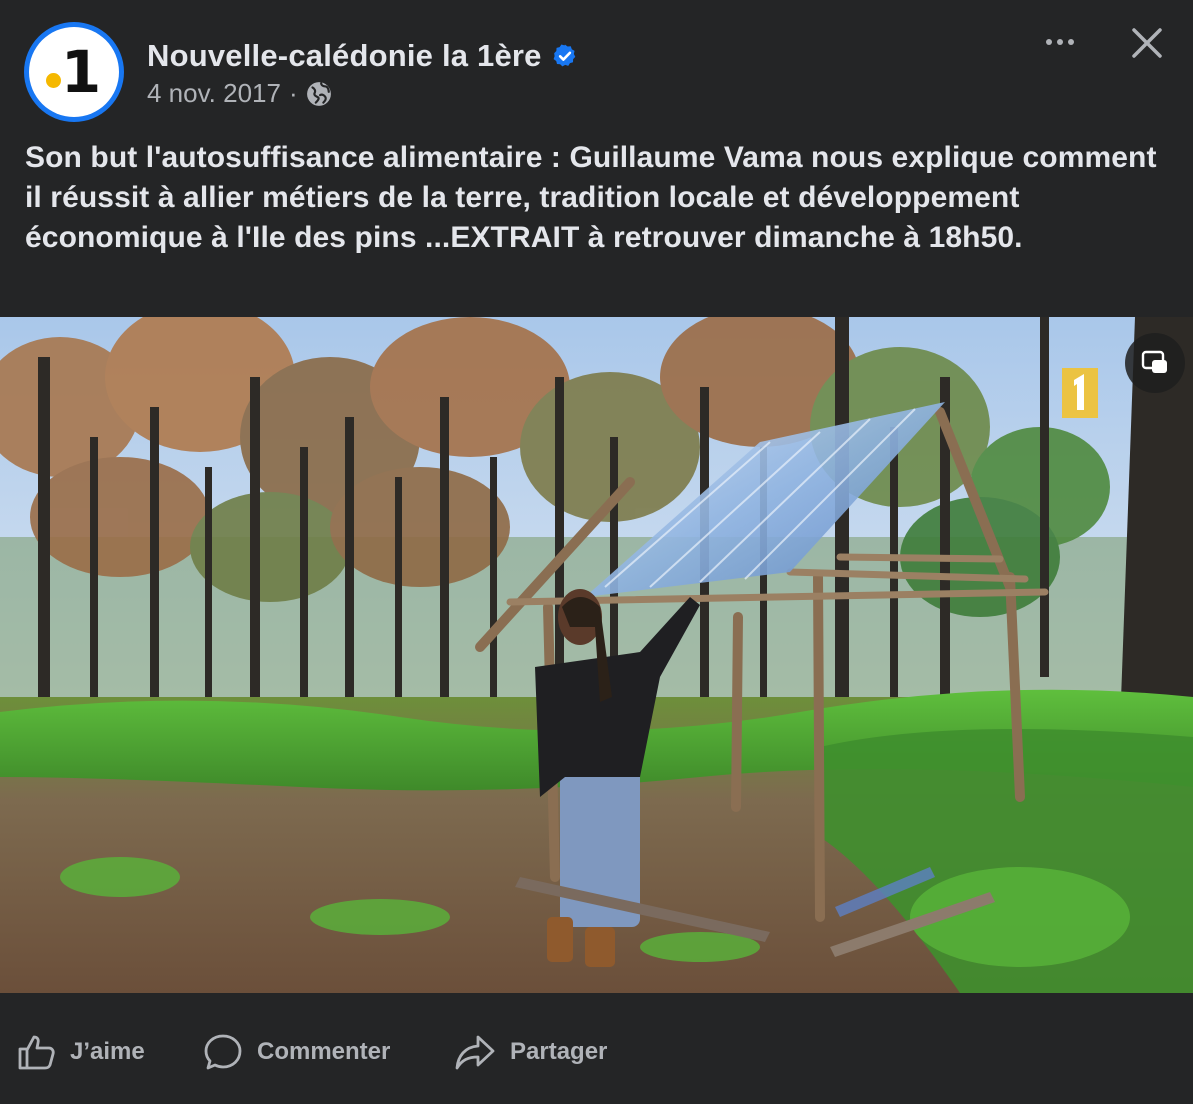 The image size is (1193, 1104). Describe the element at coordinates (564, 55) in the screenshot. I see `verified-badge-icon` at that location.